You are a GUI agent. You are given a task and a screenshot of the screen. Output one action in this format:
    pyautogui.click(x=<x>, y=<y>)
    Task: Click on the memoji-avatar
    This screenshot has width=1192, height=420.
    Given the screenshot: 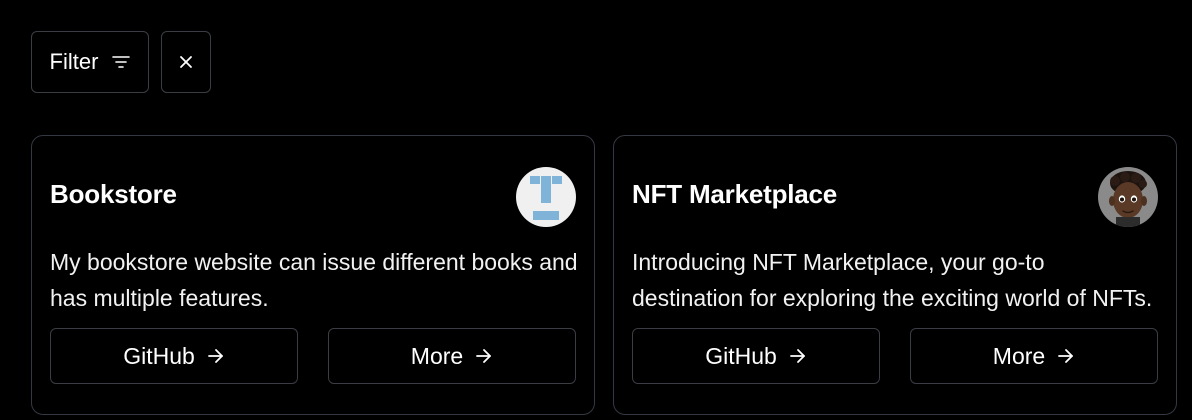 What is the action you would take?
    pyautogui.click(x=1128, y=197)
    